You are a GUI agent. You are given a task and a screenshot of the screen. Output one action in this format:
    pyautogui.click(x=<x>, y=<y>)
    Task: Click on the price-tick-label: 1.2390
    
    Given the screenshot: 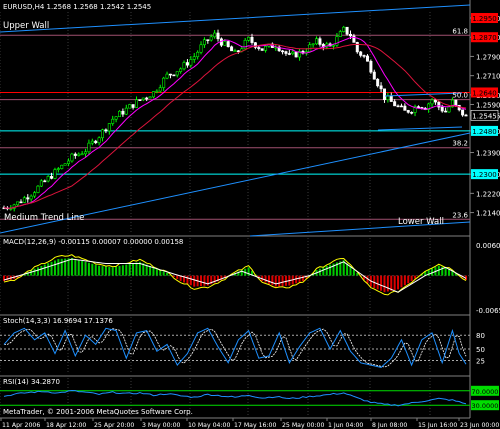 What is the action you would take?
    pyautogui.click(x=488, y=154)
    